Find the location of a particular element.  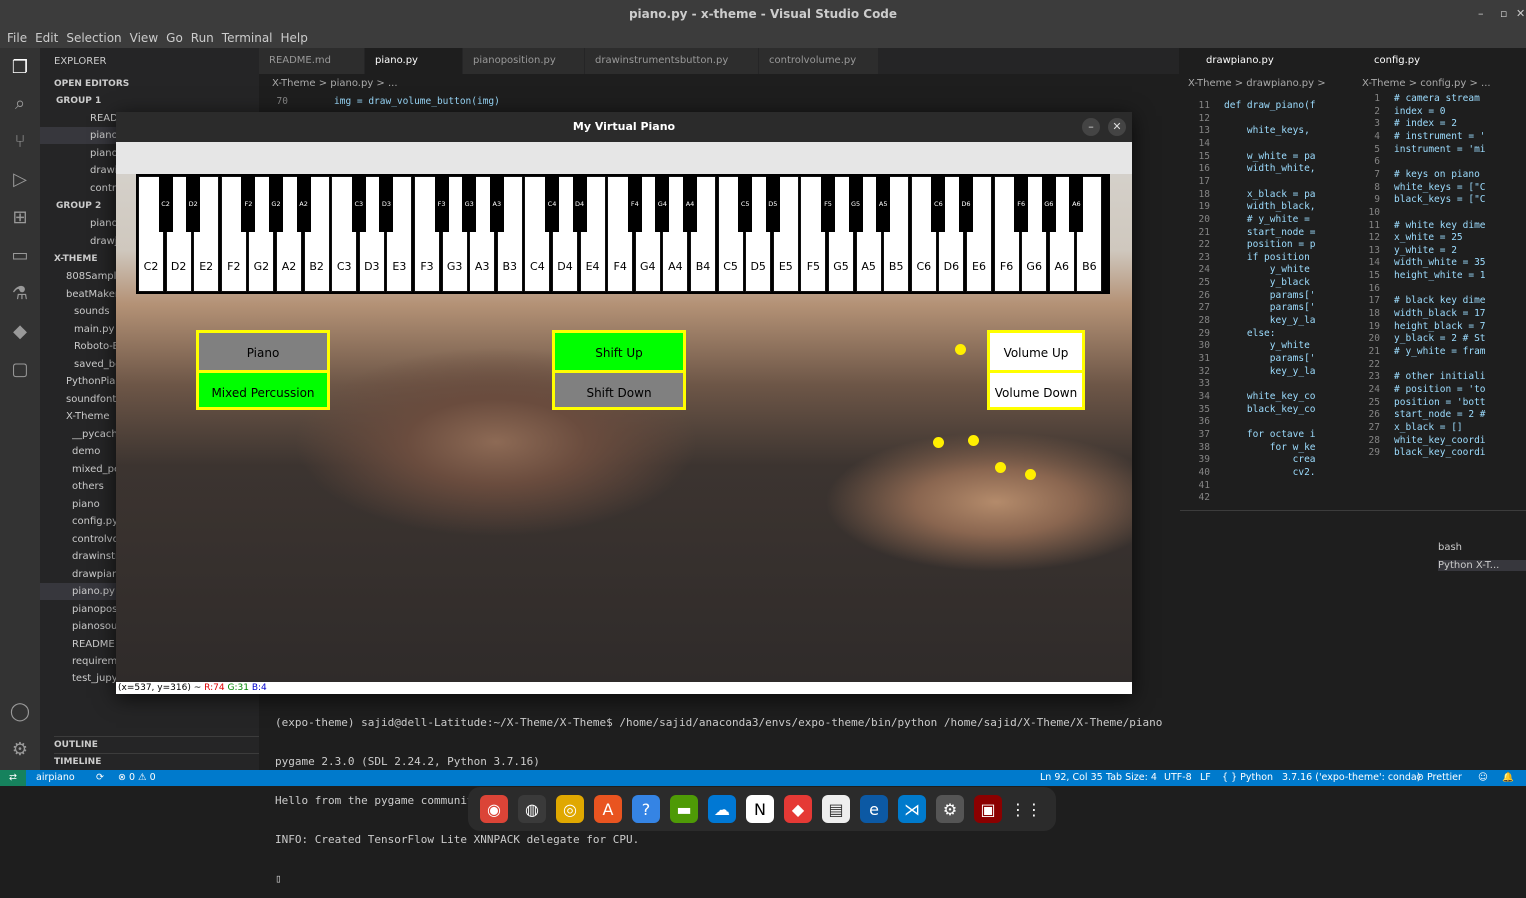

piano-minimize-icon: – is located at coordinates (1091, 127).